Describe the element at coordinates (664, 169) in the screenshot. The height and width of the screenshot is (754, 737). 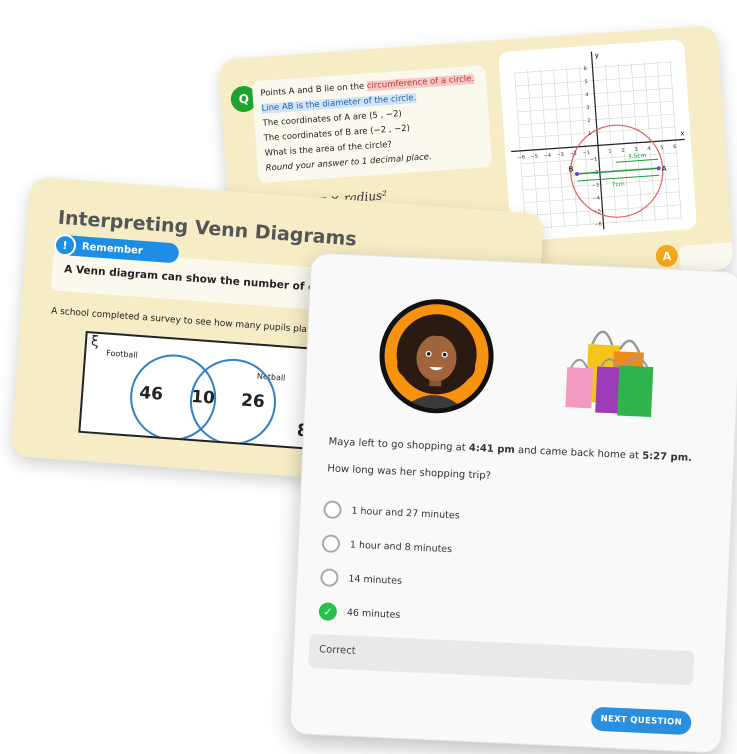
I see `point-a-label: A` at that location.